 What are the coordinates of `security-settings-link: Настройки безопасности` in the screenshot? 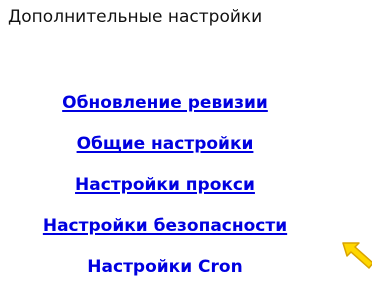 It's located at (165, 226).